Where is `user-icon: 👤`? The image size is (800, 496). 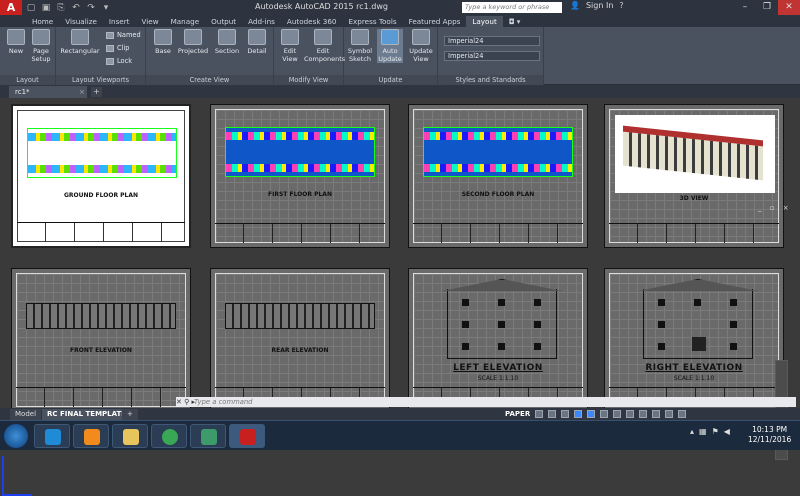 user-icon: 👤 is located at coordinates (575, 5).